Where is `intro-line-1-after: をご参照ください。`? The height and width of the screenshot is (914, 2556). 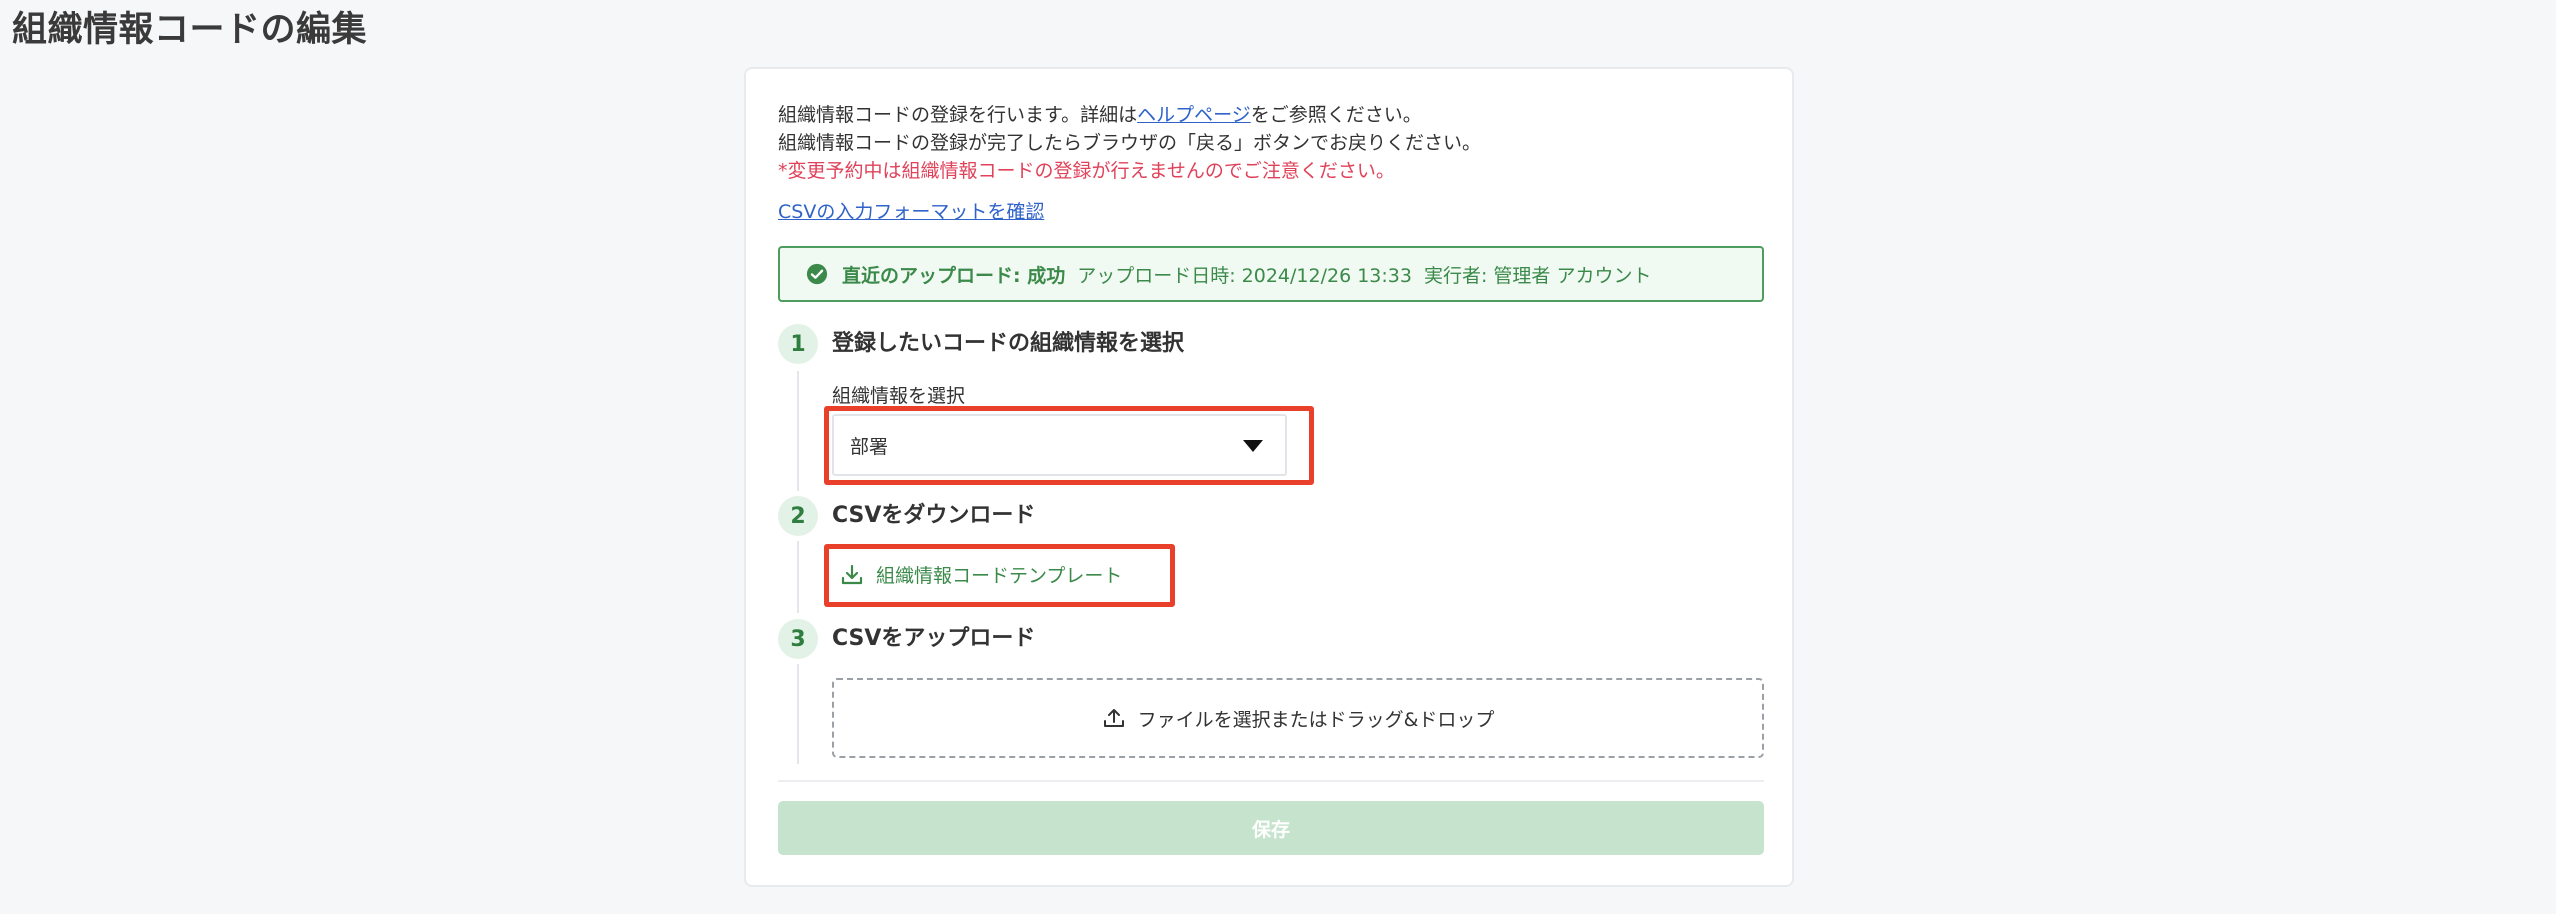 intro-line-1-after: をご参照ください。 is located at coordinates (1336, 115).